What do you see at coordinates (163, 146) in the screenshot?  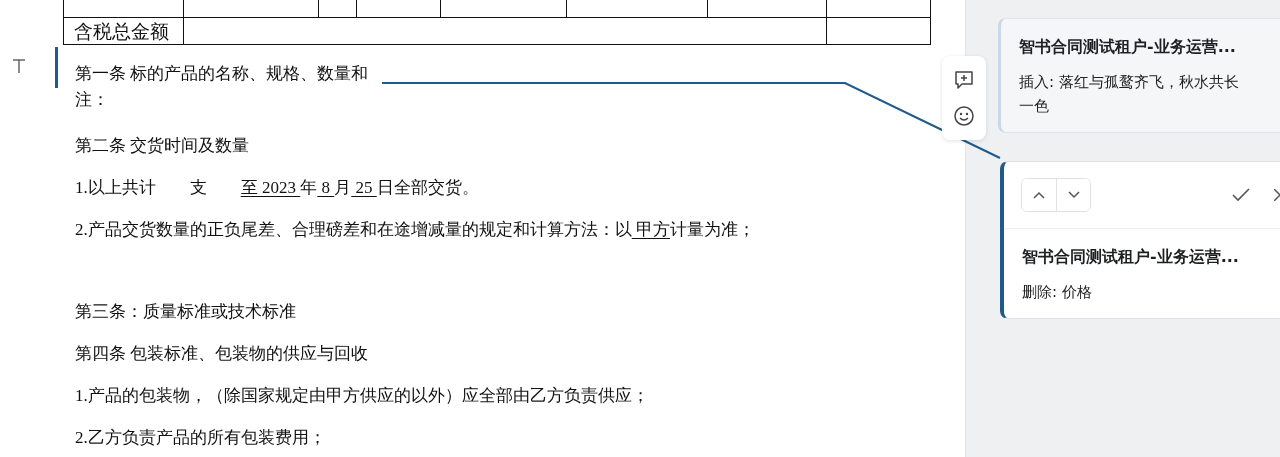 I see `paragraph: 第二条 交货时间及数量` at bounding box center [163, 146].